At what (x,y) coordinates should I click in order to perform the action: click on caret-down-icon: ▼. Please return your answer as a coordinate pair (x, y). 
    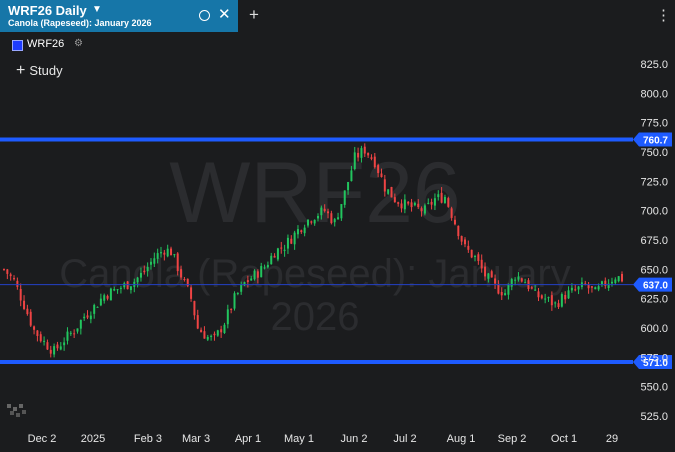
    Looking at the image, I should click on (97, 9).